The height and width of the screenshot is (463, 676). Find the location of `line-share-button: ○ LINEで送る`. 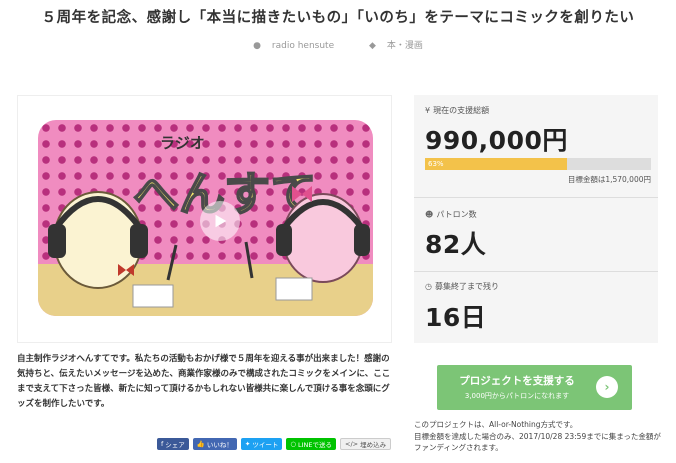

line-share-button: ○ LINEで送る is located at coordinates (311, 444).